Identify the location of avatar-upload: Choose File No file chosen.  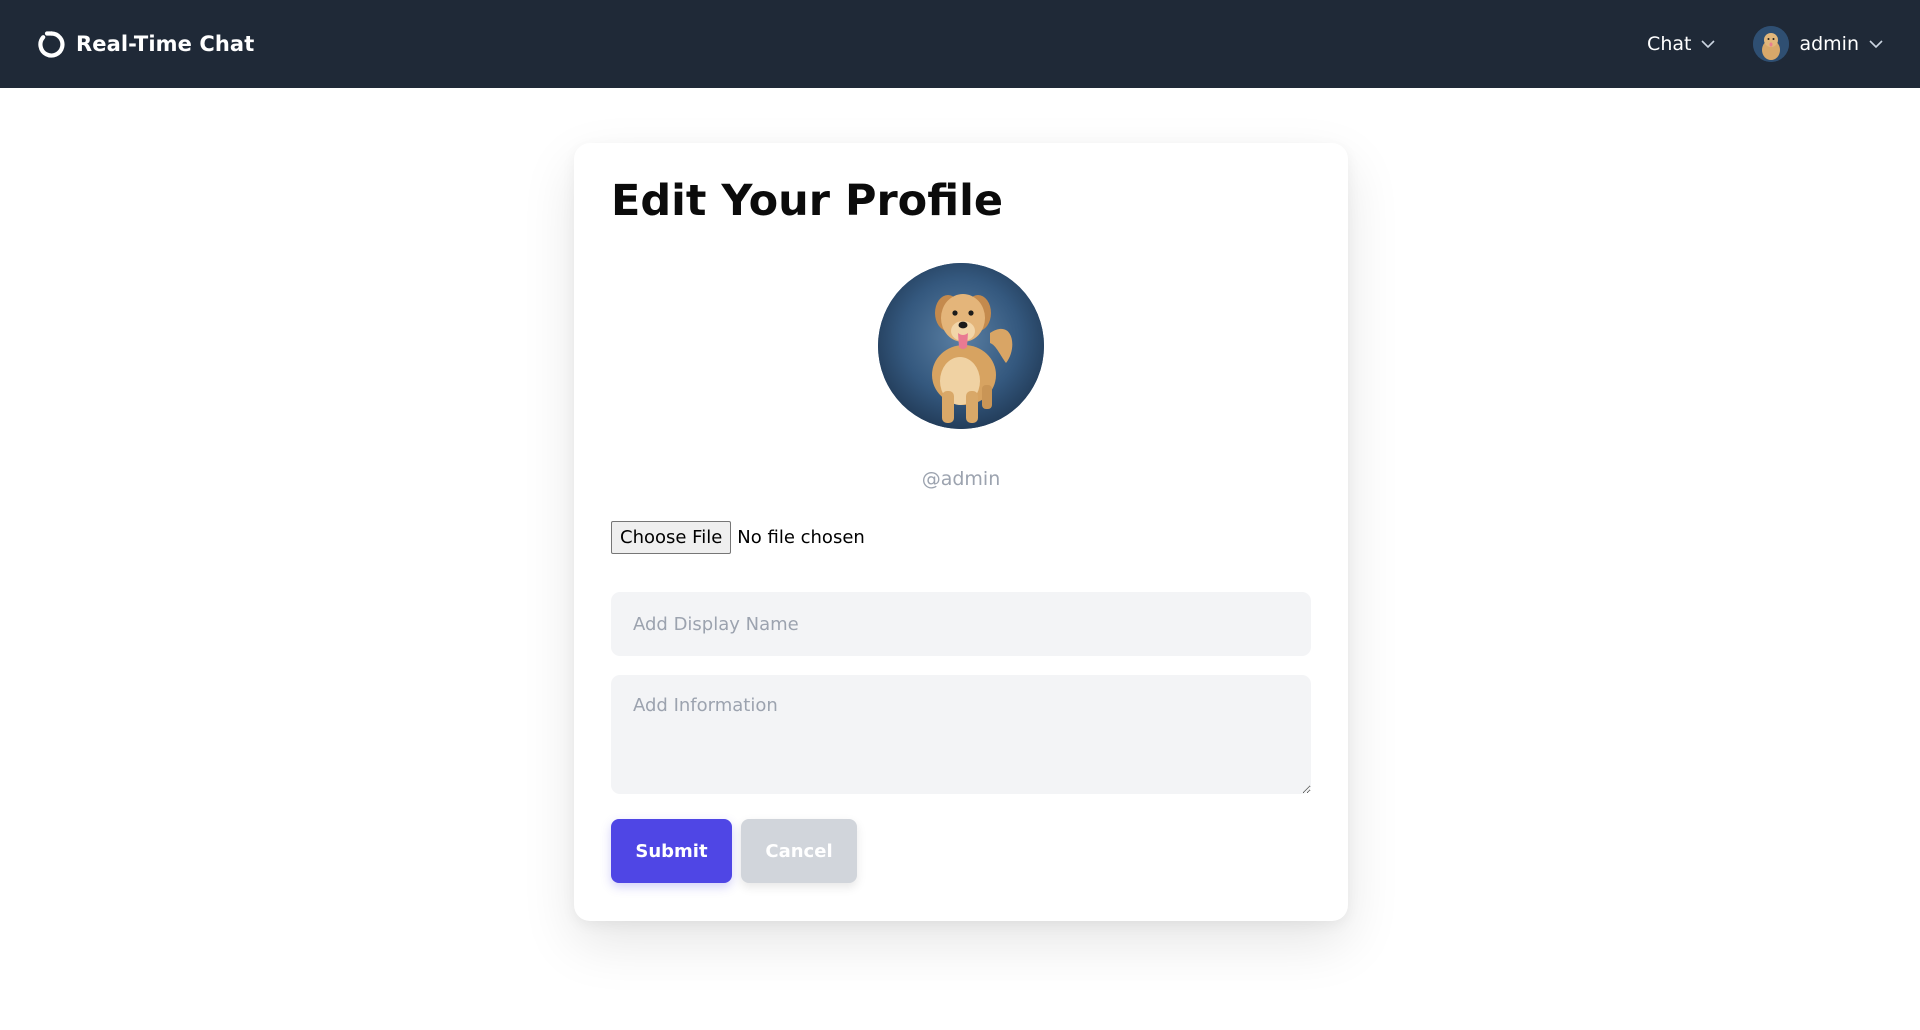
(738, 537).